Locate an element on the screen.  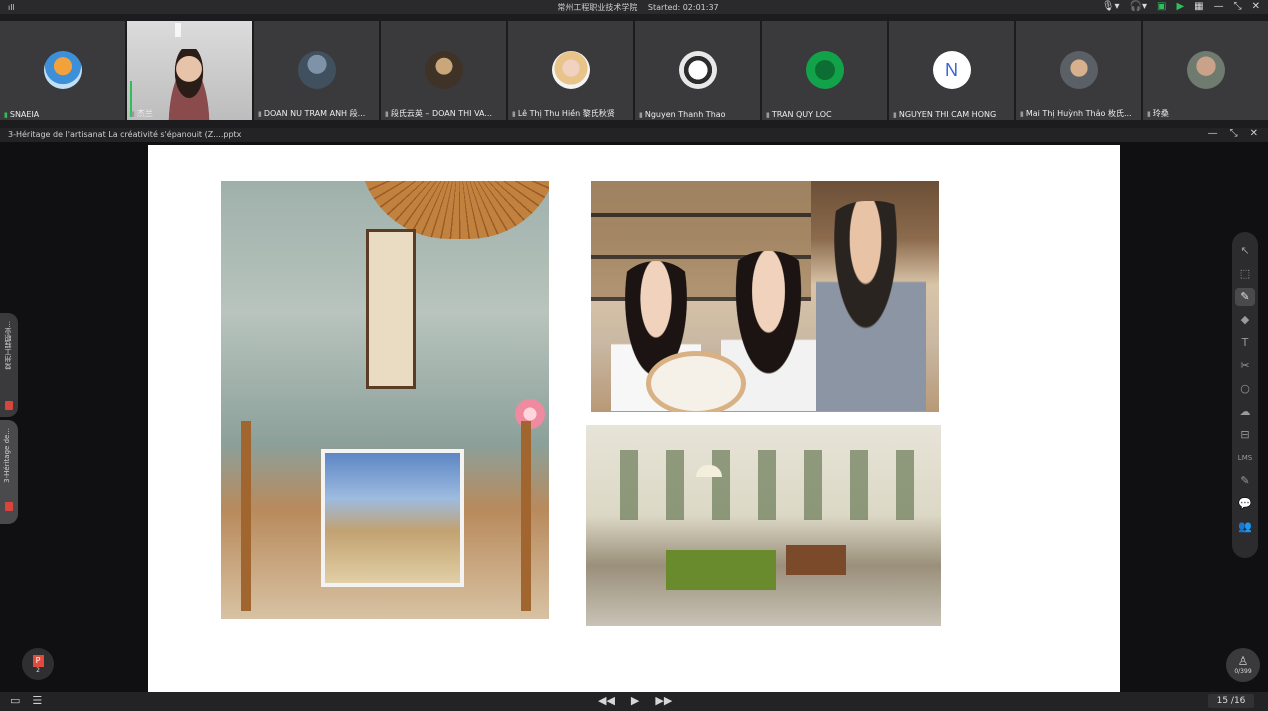
screen-share-icon: ▣ is located at coordinates (1161, 7).